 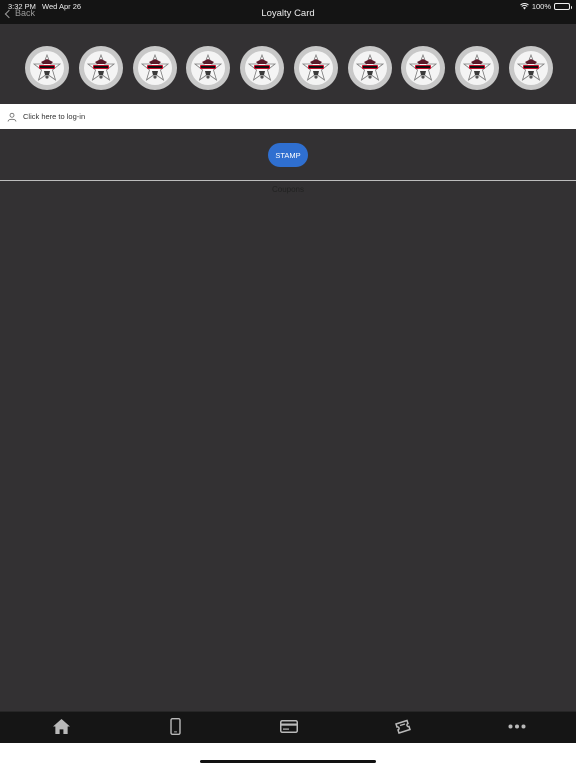 What do you see at coordinates (288, 180) in the screenshot?
I see `divider` at bounding box center [288, 180].